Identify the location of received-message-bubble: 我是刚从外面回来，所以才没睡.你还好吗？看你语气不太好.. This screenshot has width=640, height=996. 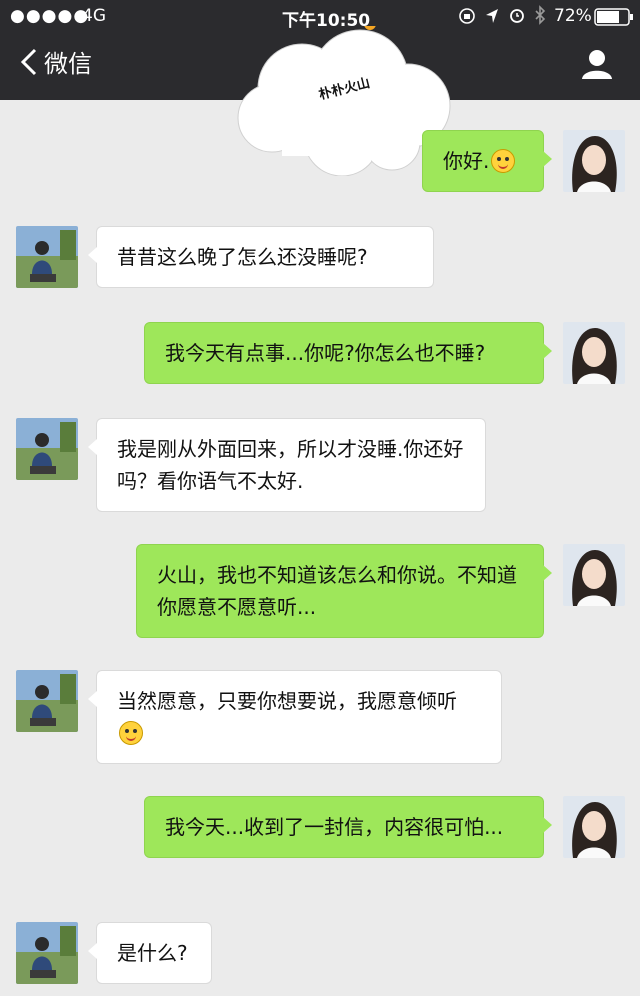
(287, 465).